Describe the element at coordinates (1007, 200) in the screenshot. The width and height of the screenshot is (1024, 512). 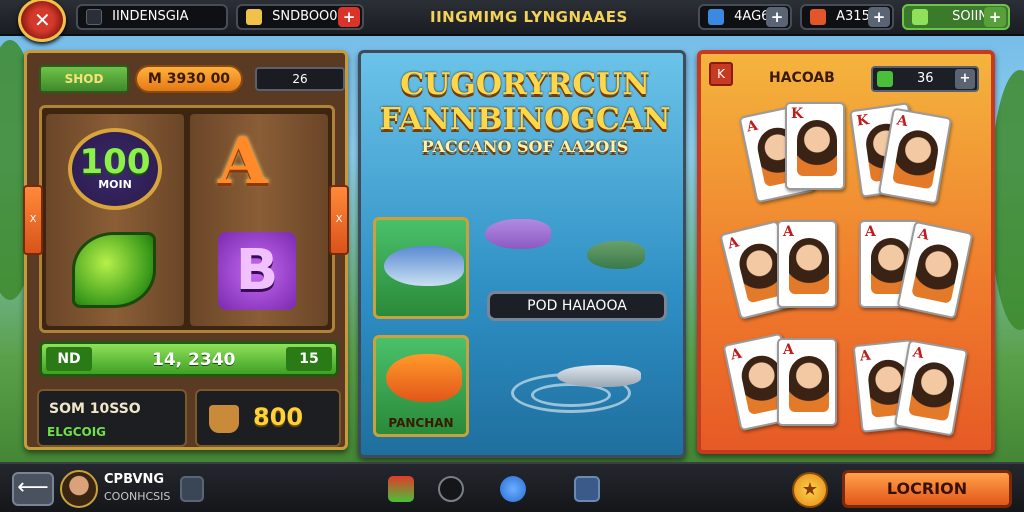
I see `background-foliage` at that location.